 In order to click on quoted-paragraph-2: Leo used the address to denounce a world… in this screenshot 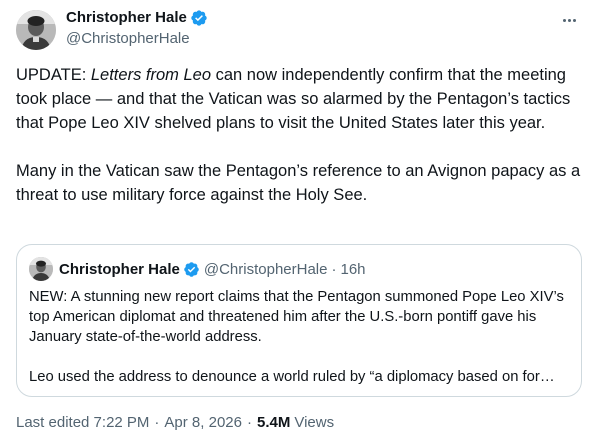, I will do `click(292, 377)`.